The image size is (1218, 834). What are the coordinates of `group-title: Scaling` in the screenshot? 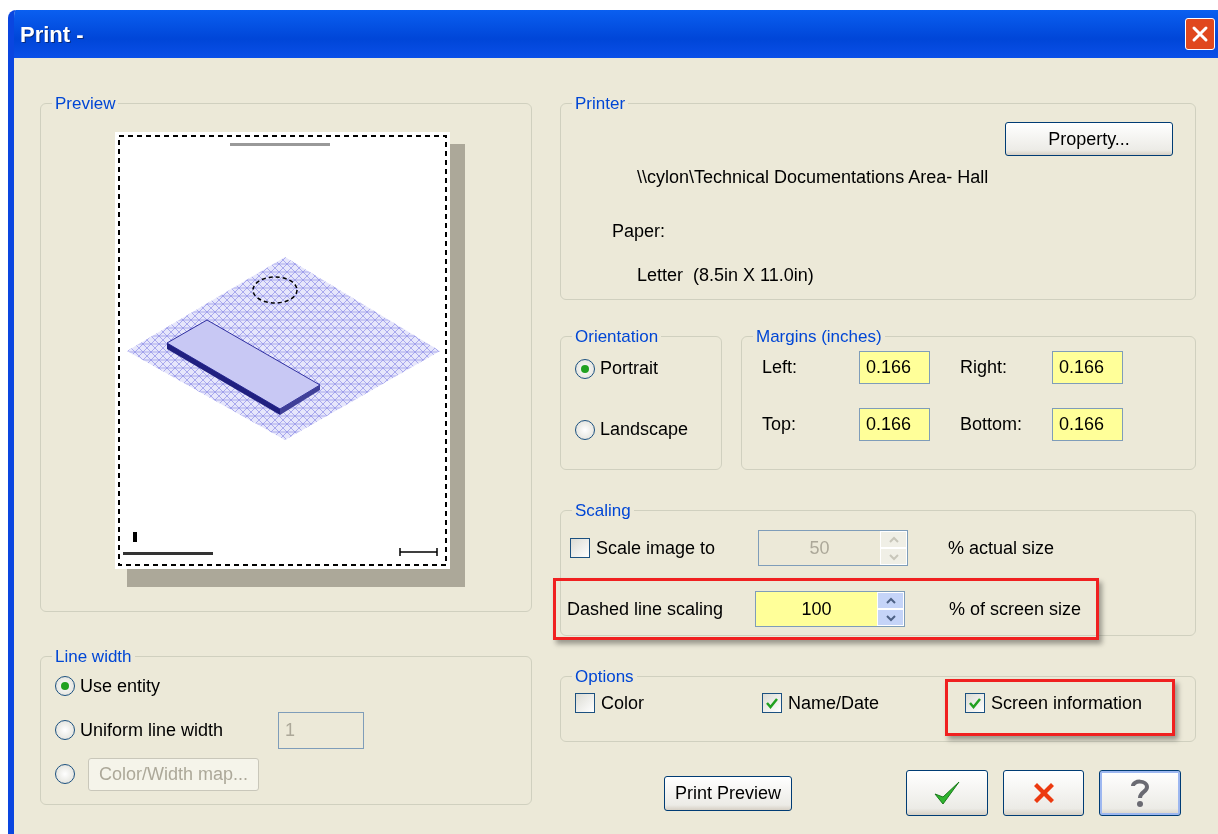 It's located at (603, 510).